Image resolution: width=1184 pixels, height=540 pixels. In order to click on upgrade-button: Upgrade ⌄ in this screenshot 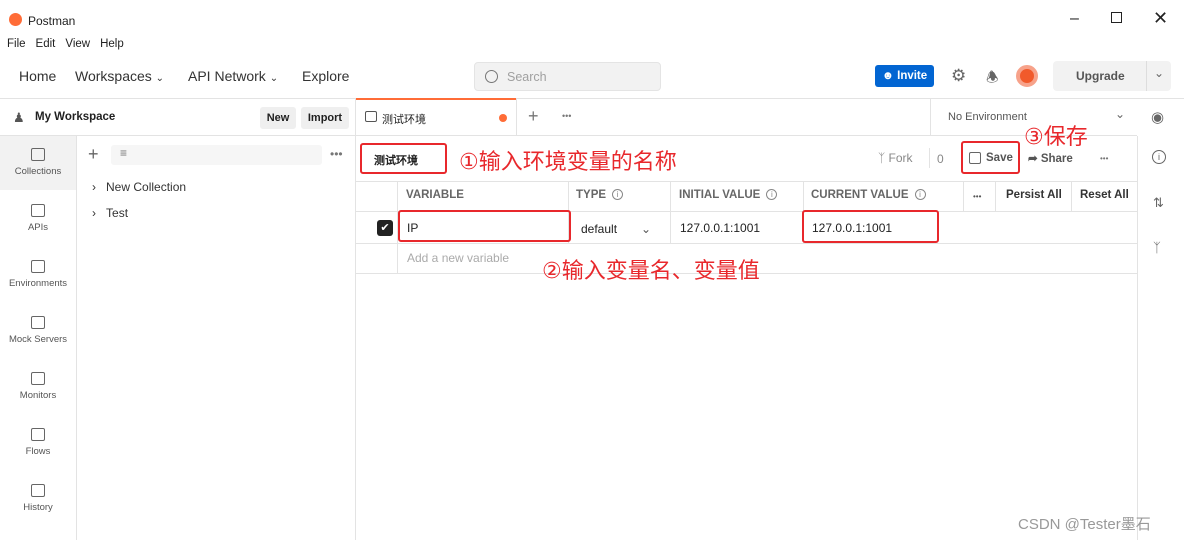, I will do `click(1112, 76)`.